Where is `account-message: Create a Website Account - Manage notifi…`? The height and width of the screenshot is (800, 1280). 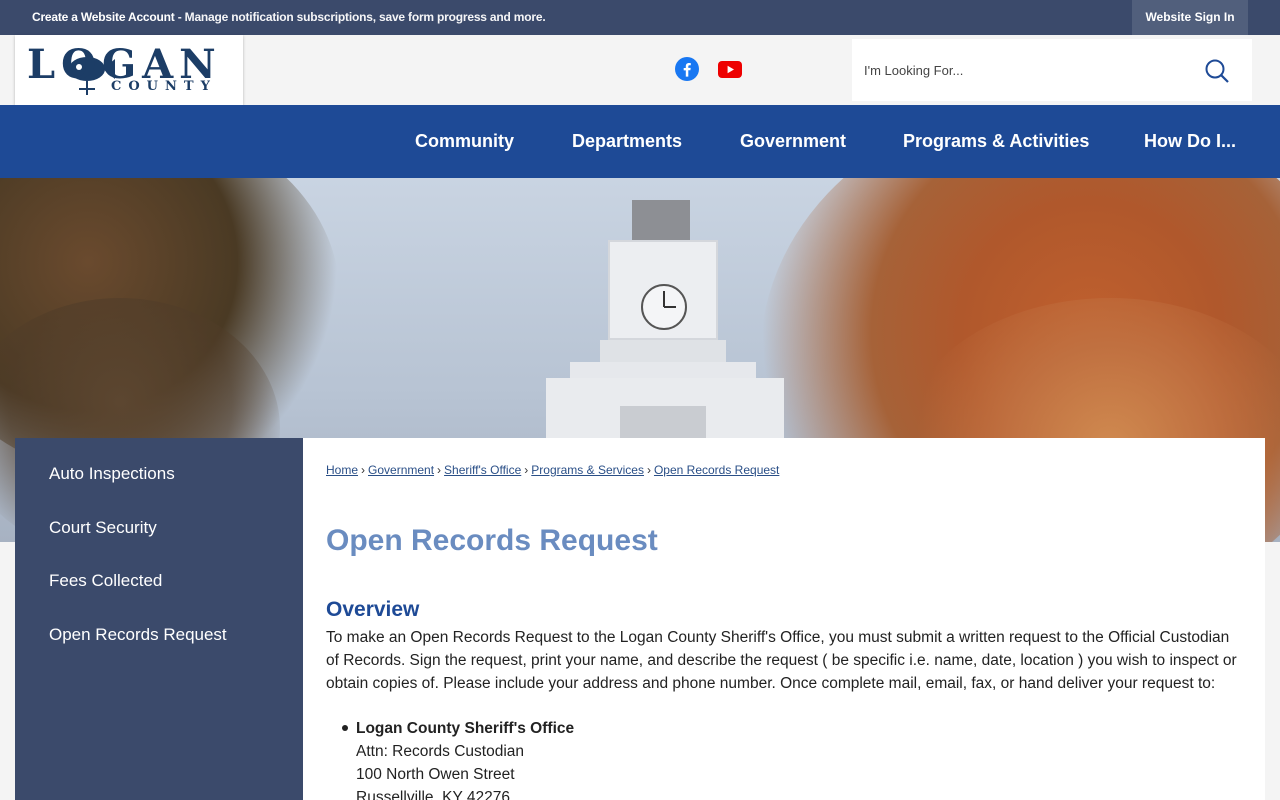 account-message: Create a Website Account - Manage notifi… is located at coordinates (289, 17).